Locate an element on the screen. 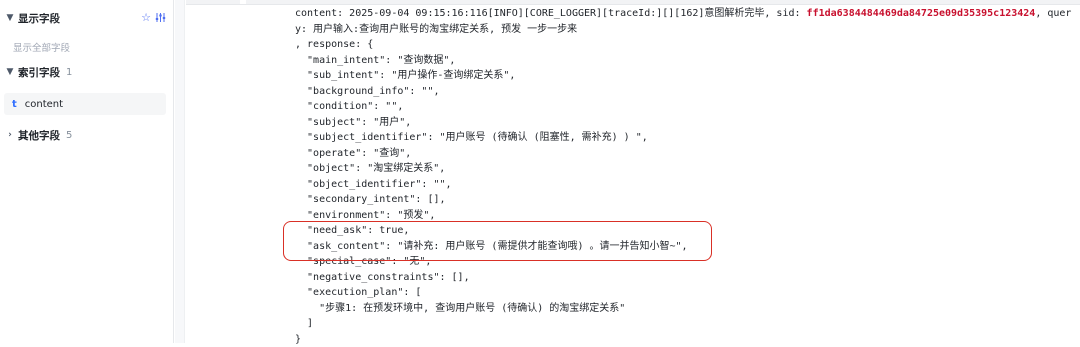  index-fields-header: ▼ 索引字段 1 is located at coordinates (87, 72).